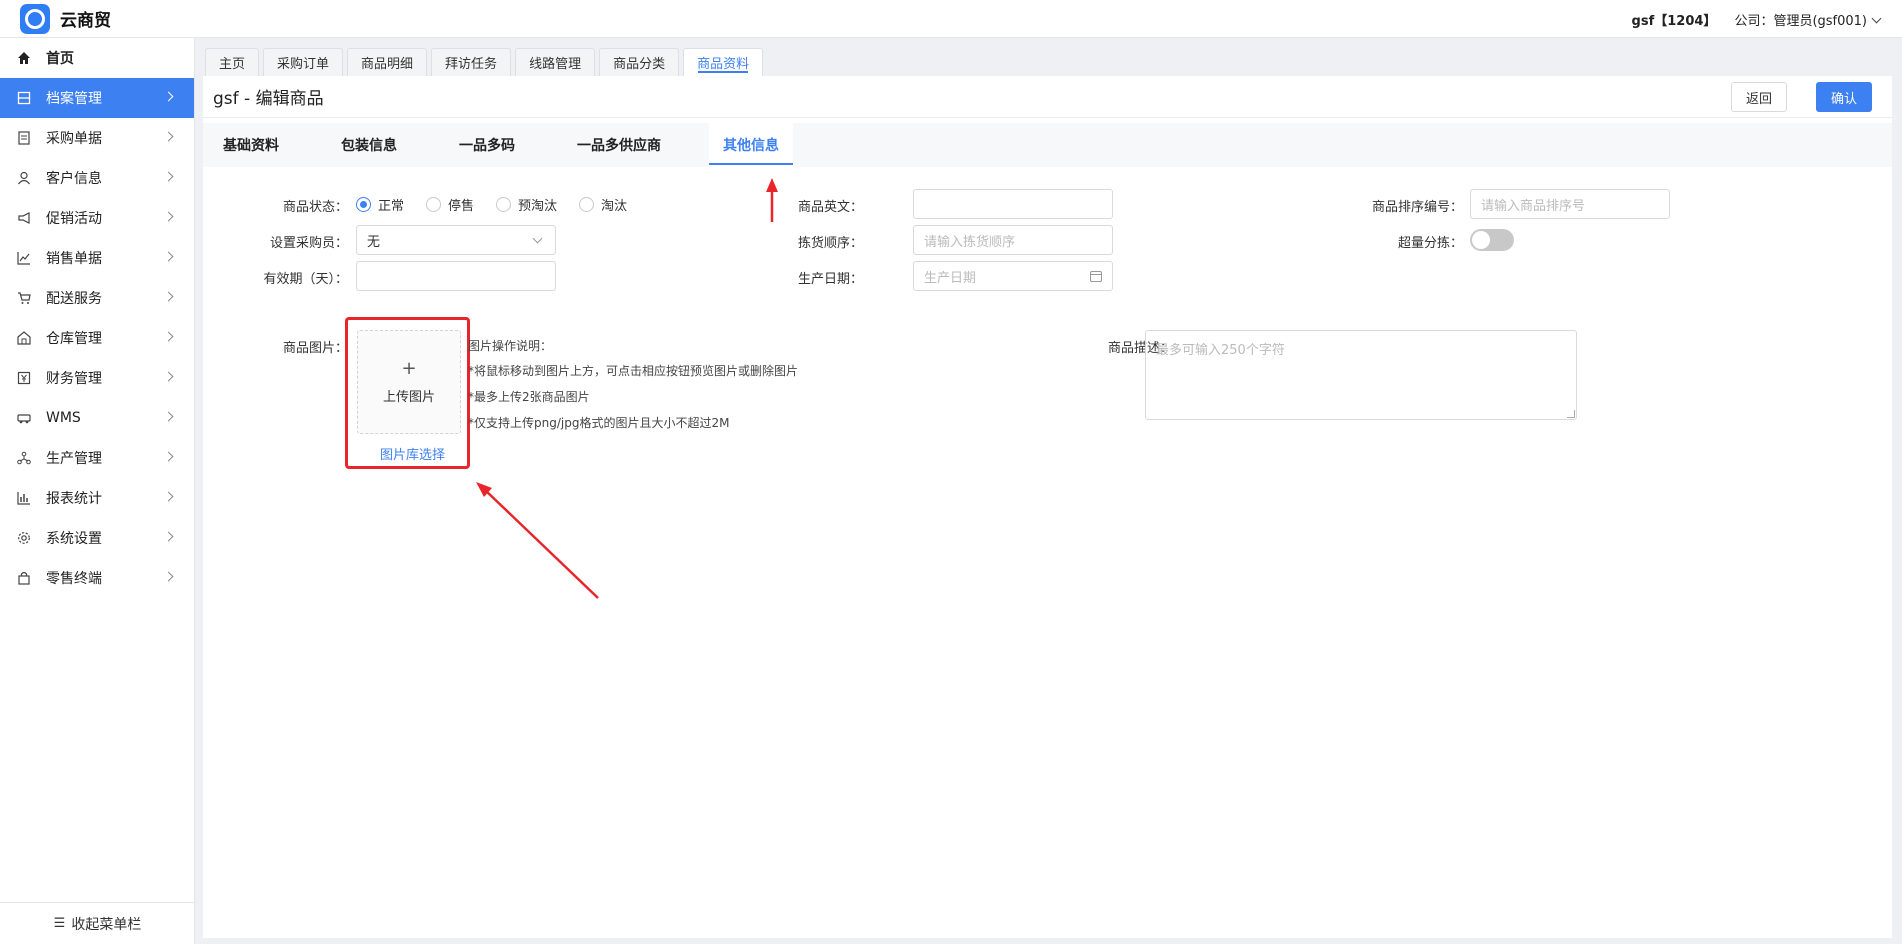 Image resolution: width=1902 pixels, height=944 pixels. What do you see at coordinates (1430, 243) in the screenshot?
I see `over-pick-label: 超量分拣：` at bounding box center [1430, 243].